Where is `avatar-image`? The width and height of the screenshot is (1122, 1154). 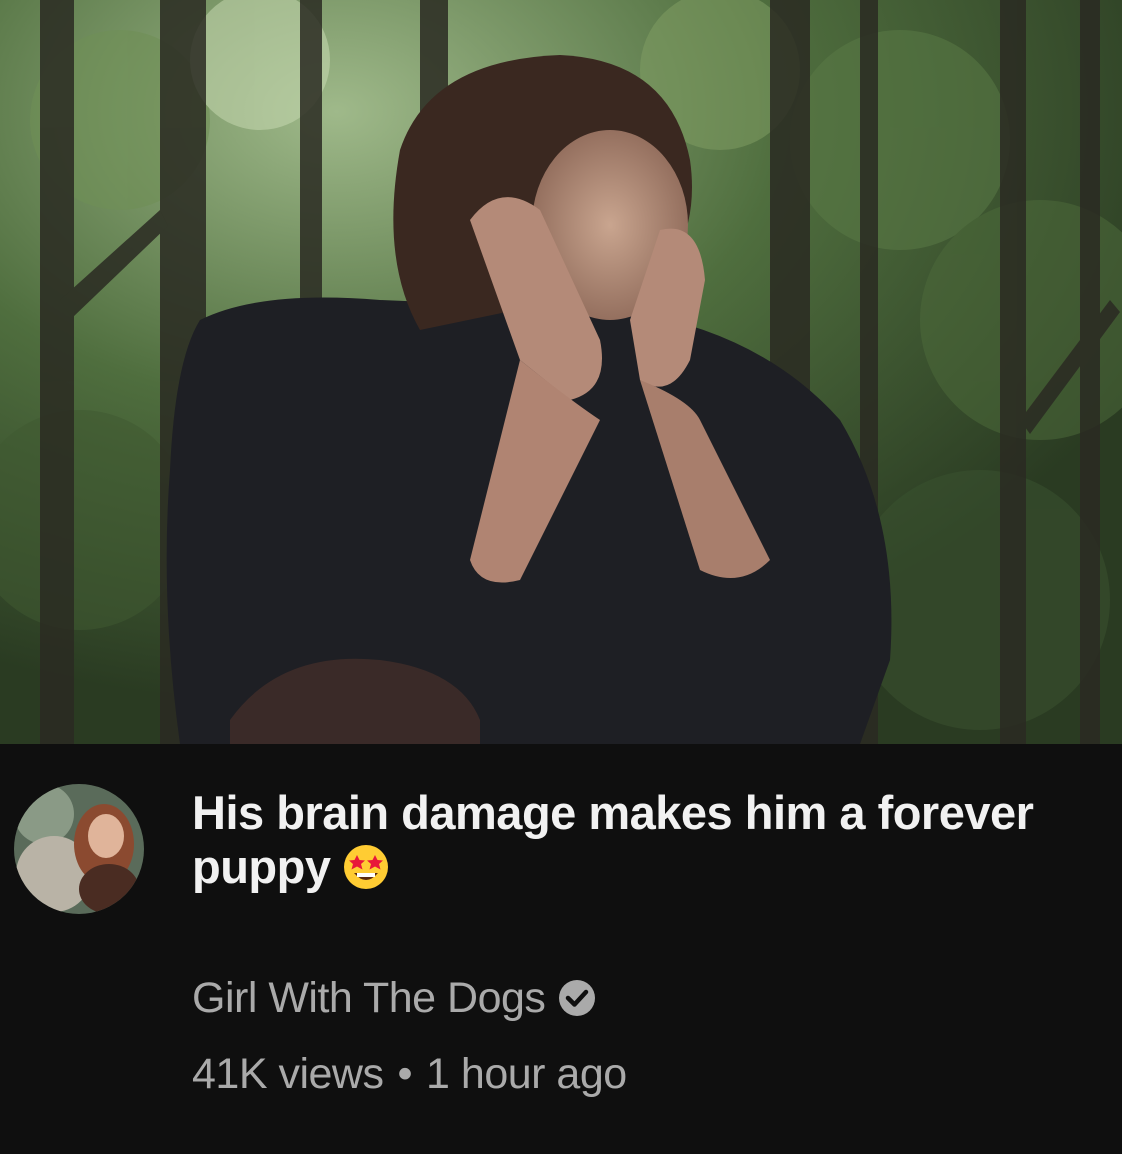 avatar-image is located at coordinates (79, 849).